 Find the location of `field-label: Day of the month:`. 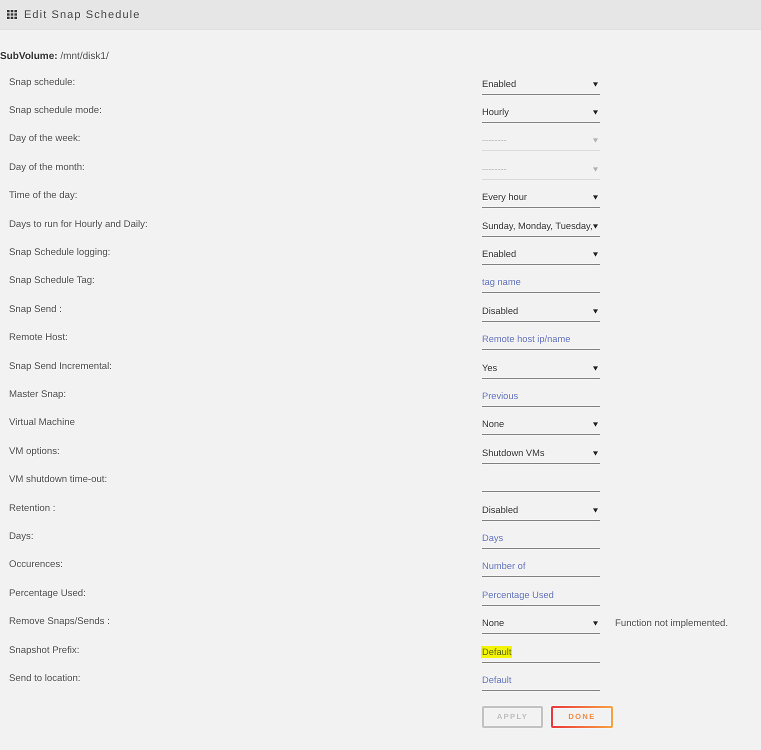

field-label: Day of the month: is located at coordinates (47, 167).